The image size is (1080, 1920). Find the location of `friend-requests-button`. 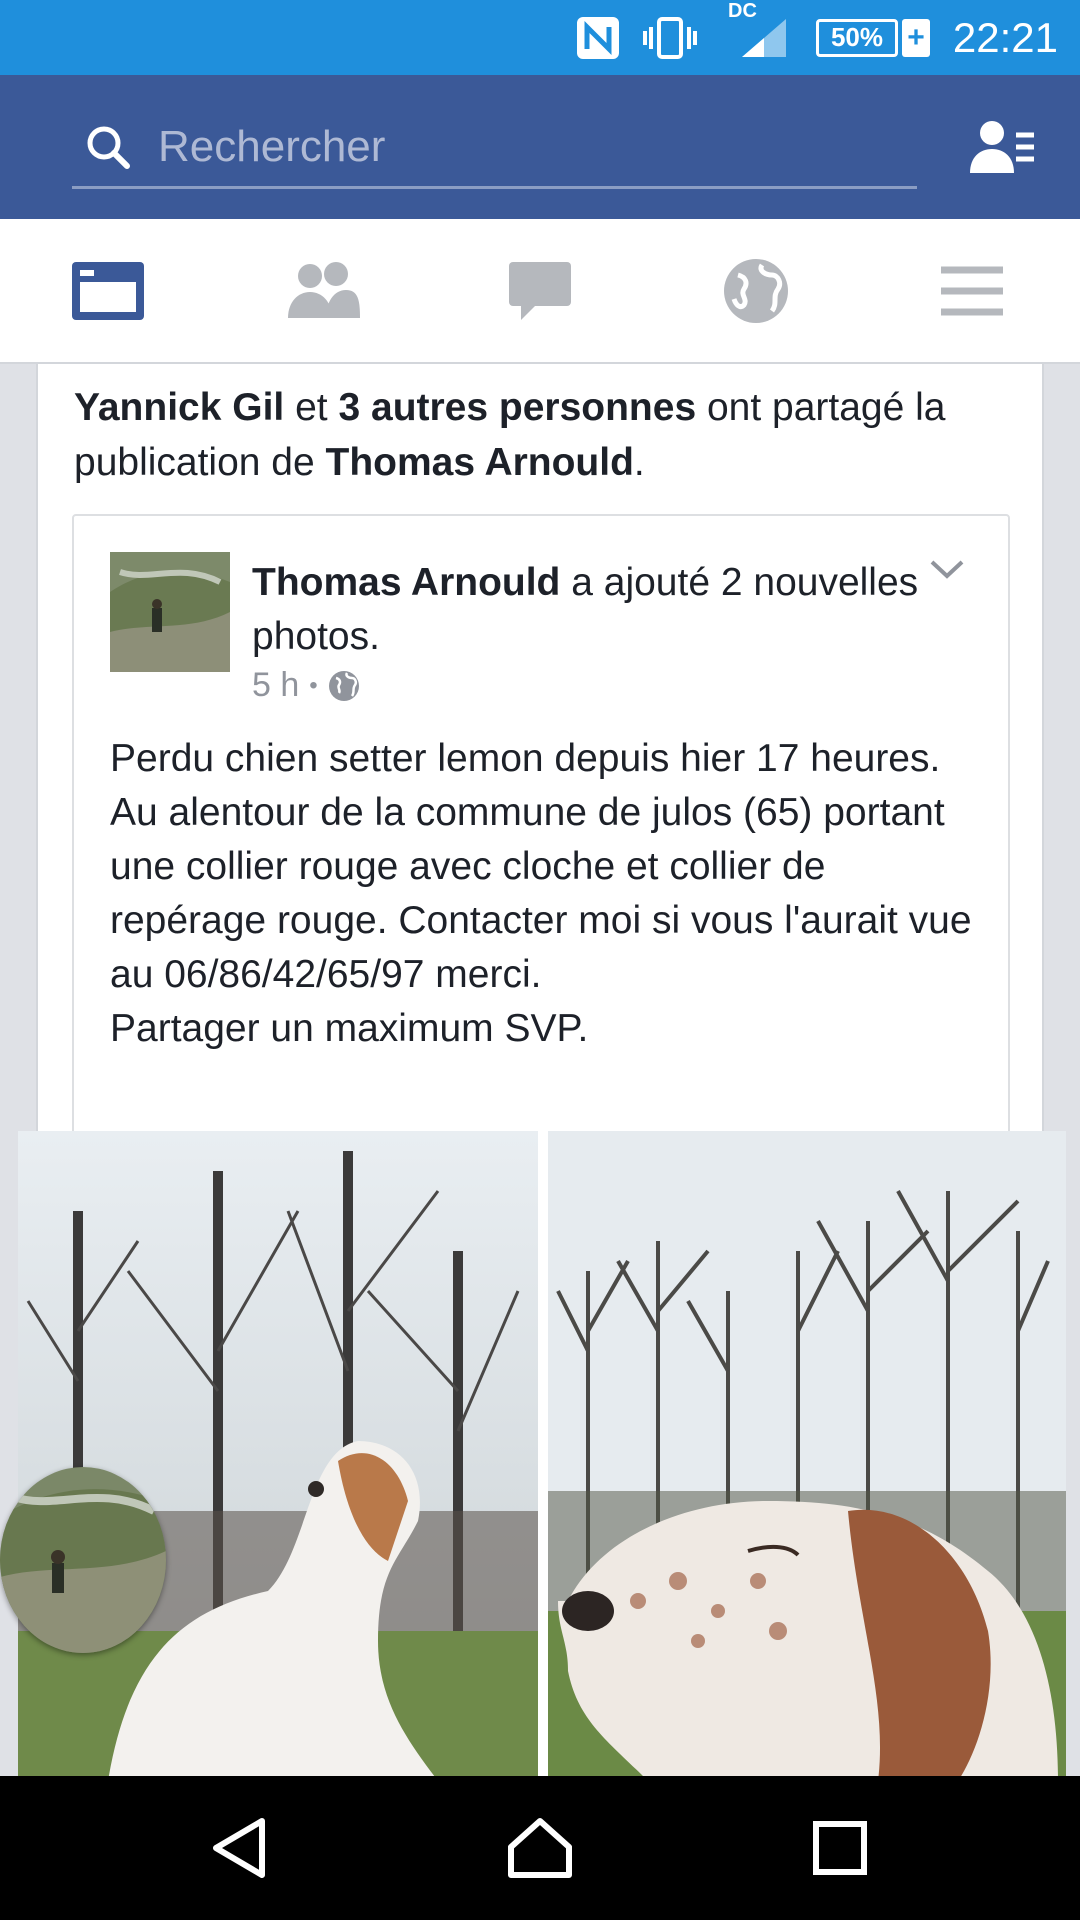

friend-requests-button is located at coordinates (1003, 147).